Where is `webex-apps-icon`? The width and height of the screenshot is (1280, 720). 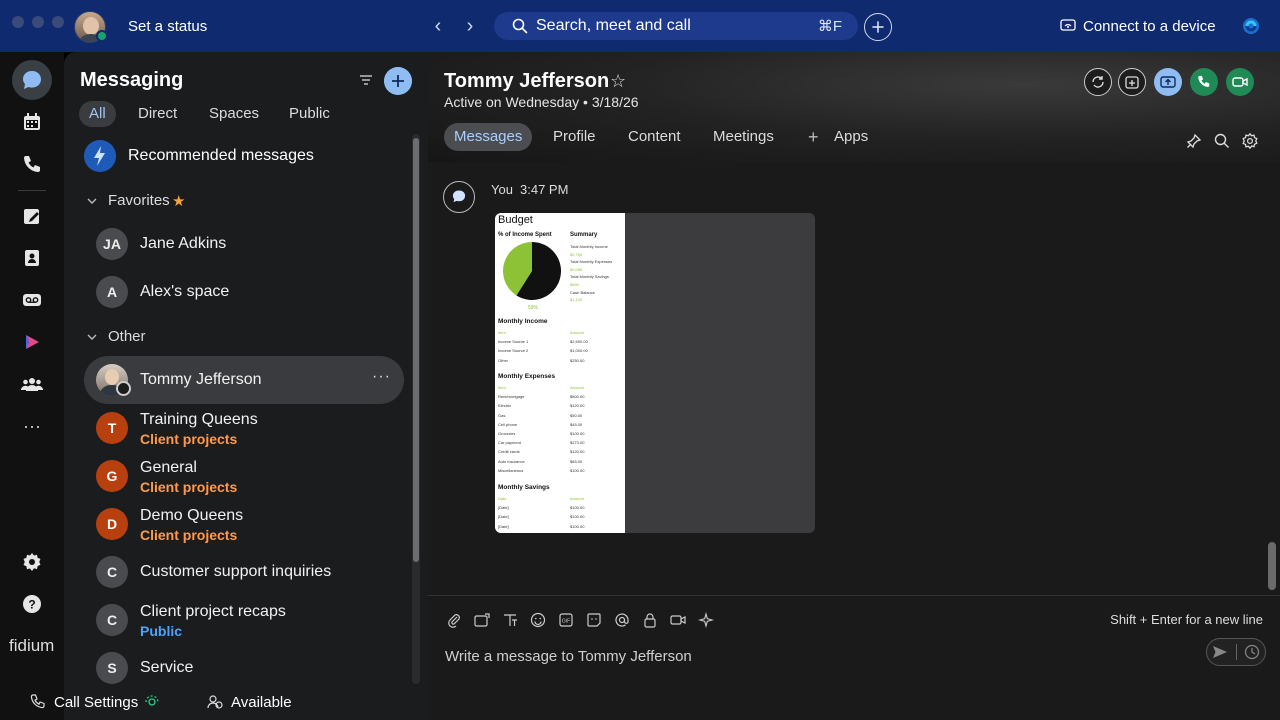
webex-apps-icon is located at coordinates (32, 342).